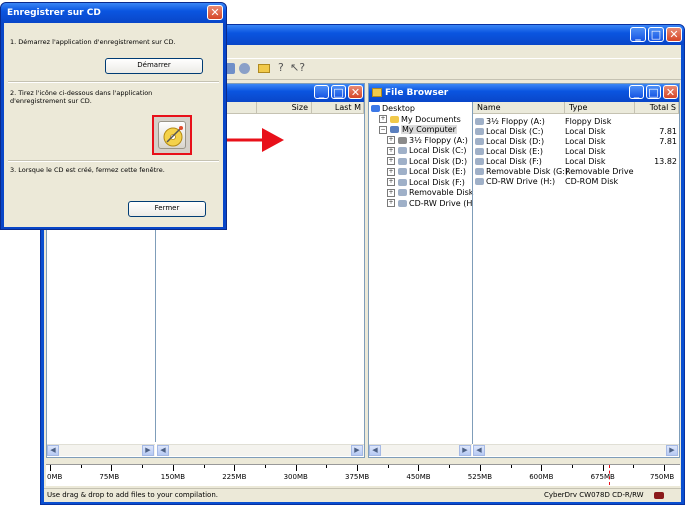 The width and height of the screenshot is (687, 507). I want to click on table-row: CD-RW Drive (H:) CD-ROM Disk, so click(576, 181).